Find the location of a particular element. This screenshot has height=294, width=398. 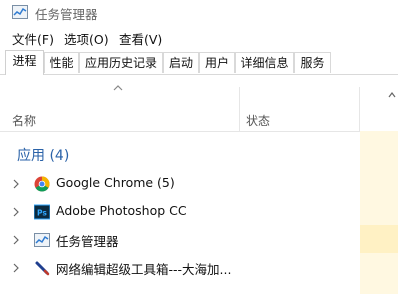

process-row: 任务管理器 is located at coordinates (180, 240).